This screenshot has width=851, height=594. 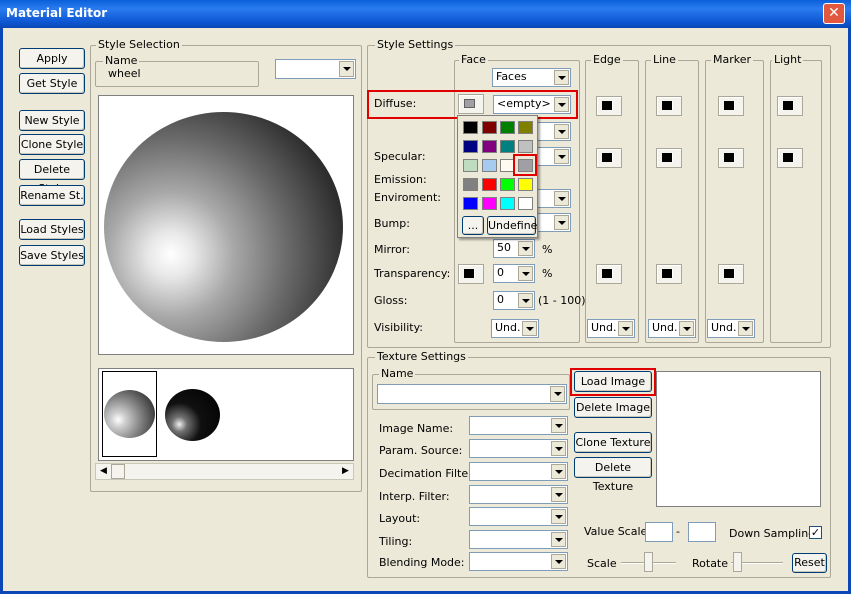 I want to click on rename-style-button: Rename St., so click(x=52, y=195).